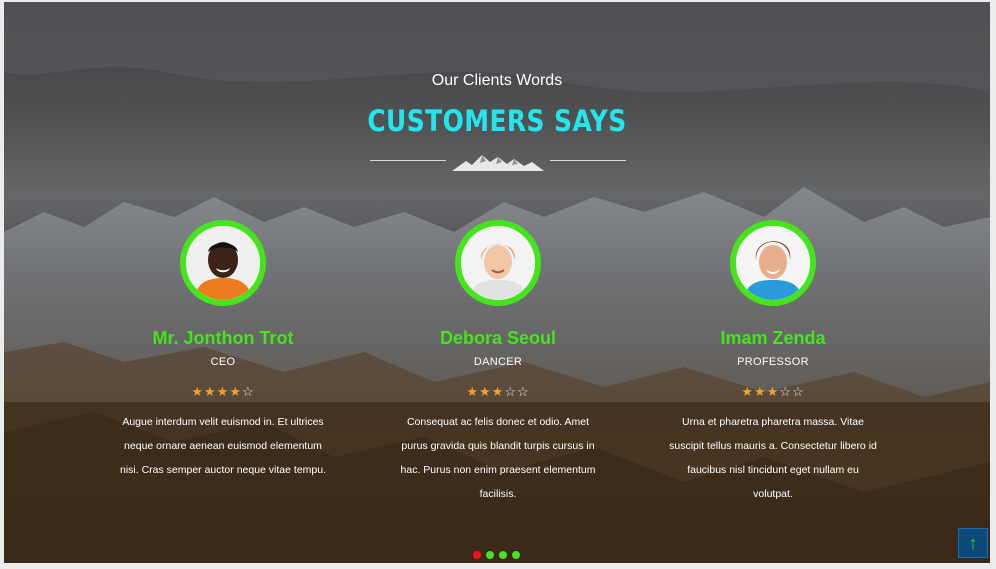  What do you see at coordinates (773, 338) in the screenshot?
I see `testimonial-name: Imam Zenda` at bounding box center [773, 338].